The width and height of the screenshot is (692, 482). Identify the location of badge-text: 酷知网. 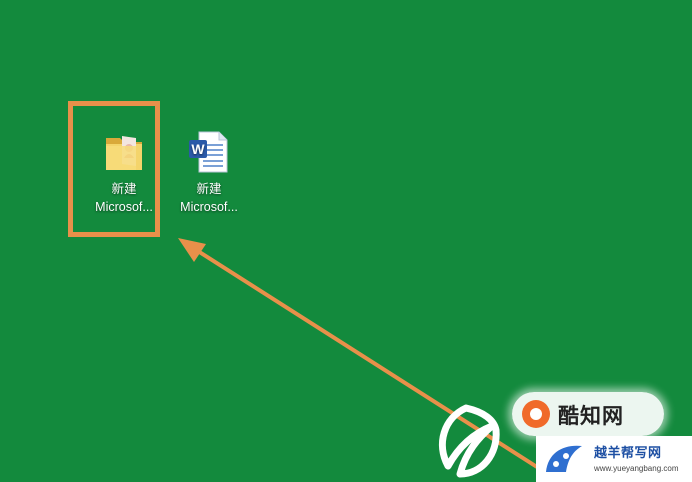
(591, 416).